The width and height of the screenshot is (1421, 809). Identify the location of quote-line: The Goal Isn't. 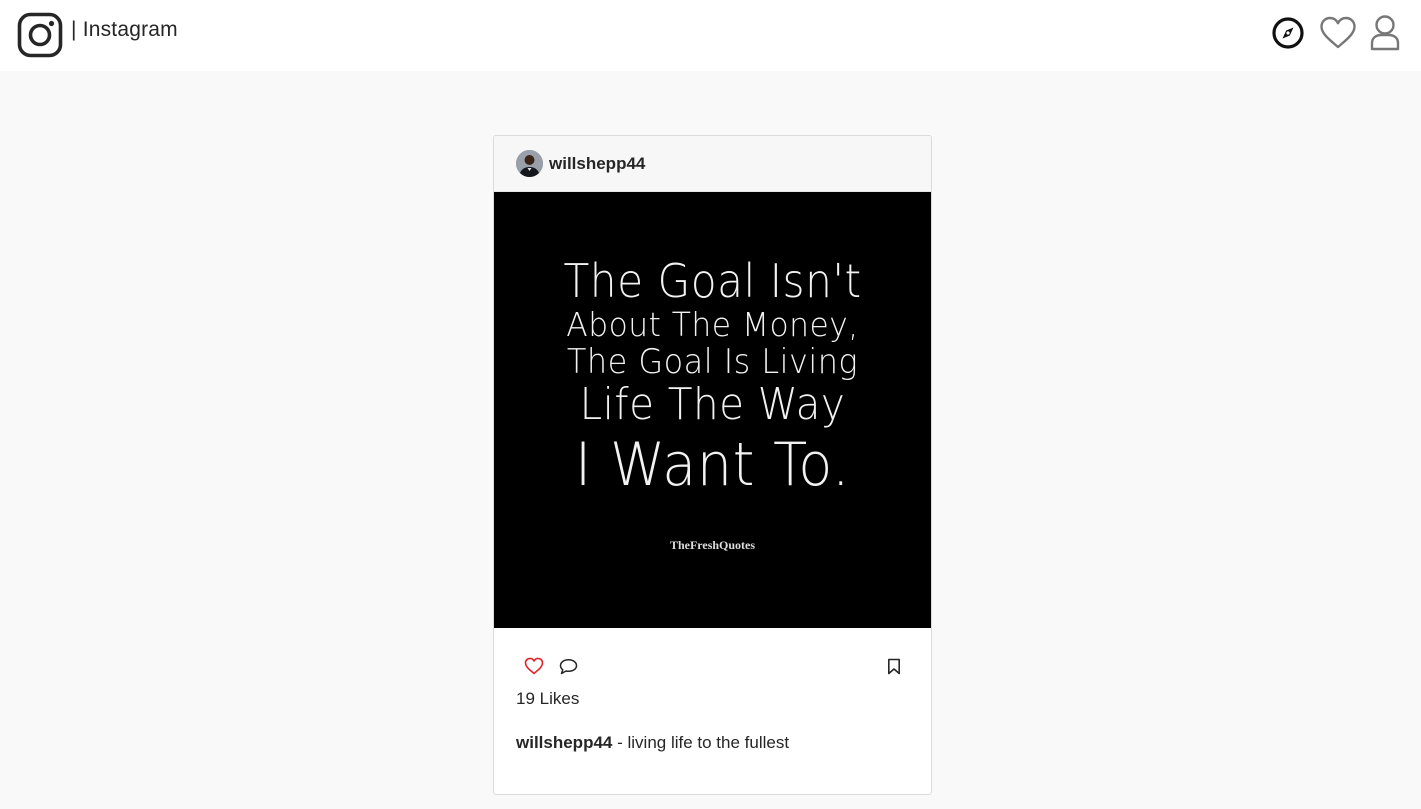
(712, 281).